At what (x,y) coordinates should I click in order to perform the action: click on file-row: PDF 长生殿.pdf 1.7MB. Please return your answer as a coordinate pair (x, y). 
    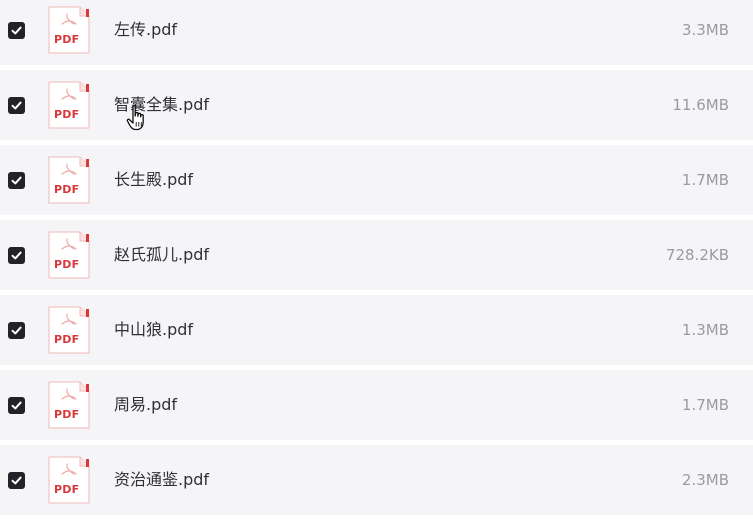
    Looking at the image, I should click on (376, 180).